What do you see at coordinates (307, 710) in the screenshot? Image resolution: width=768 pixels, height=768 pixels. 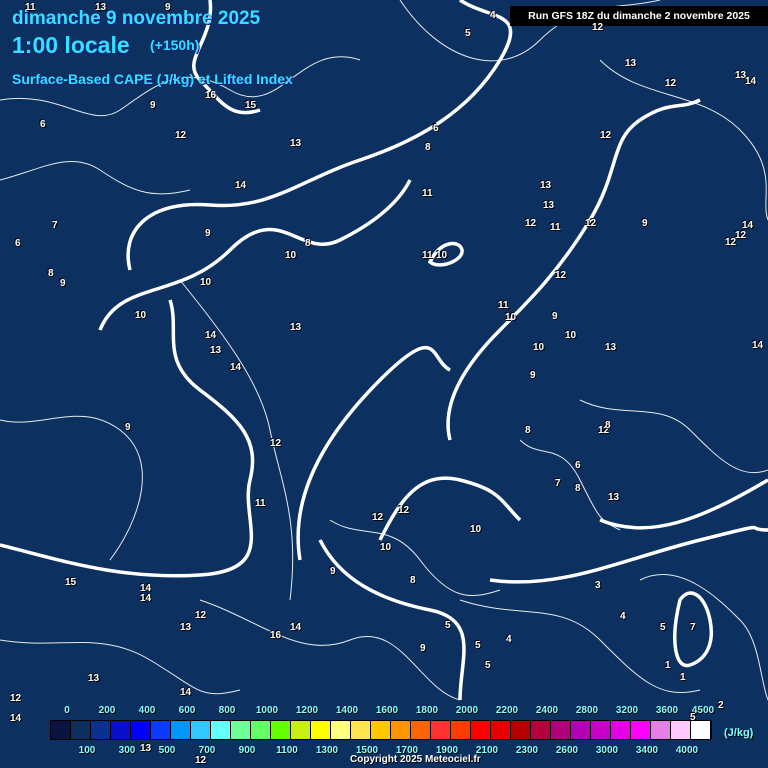 I see `legend-label-top: 1200` at bounding box center [307, 710].